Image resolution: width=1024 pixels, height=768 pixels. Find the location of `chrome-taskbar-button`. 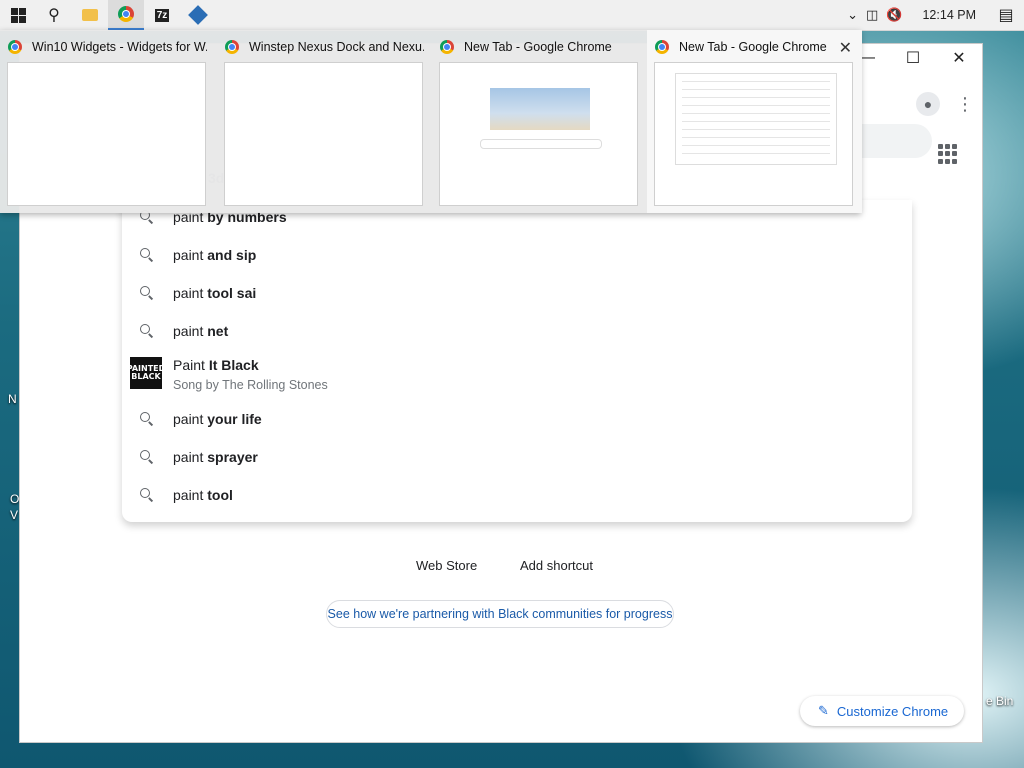

chrome-taskbar-button is located at coordinates (126, 15).